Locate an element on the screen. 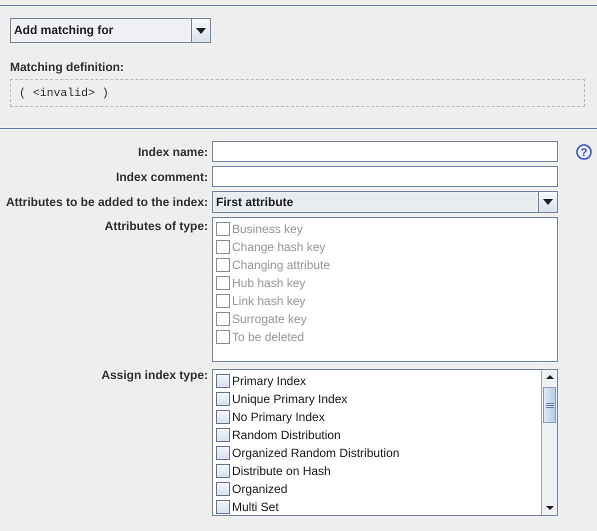 This screenshot has height=531, width=597. field-label: Index name: is located at coordinates (172, 151).